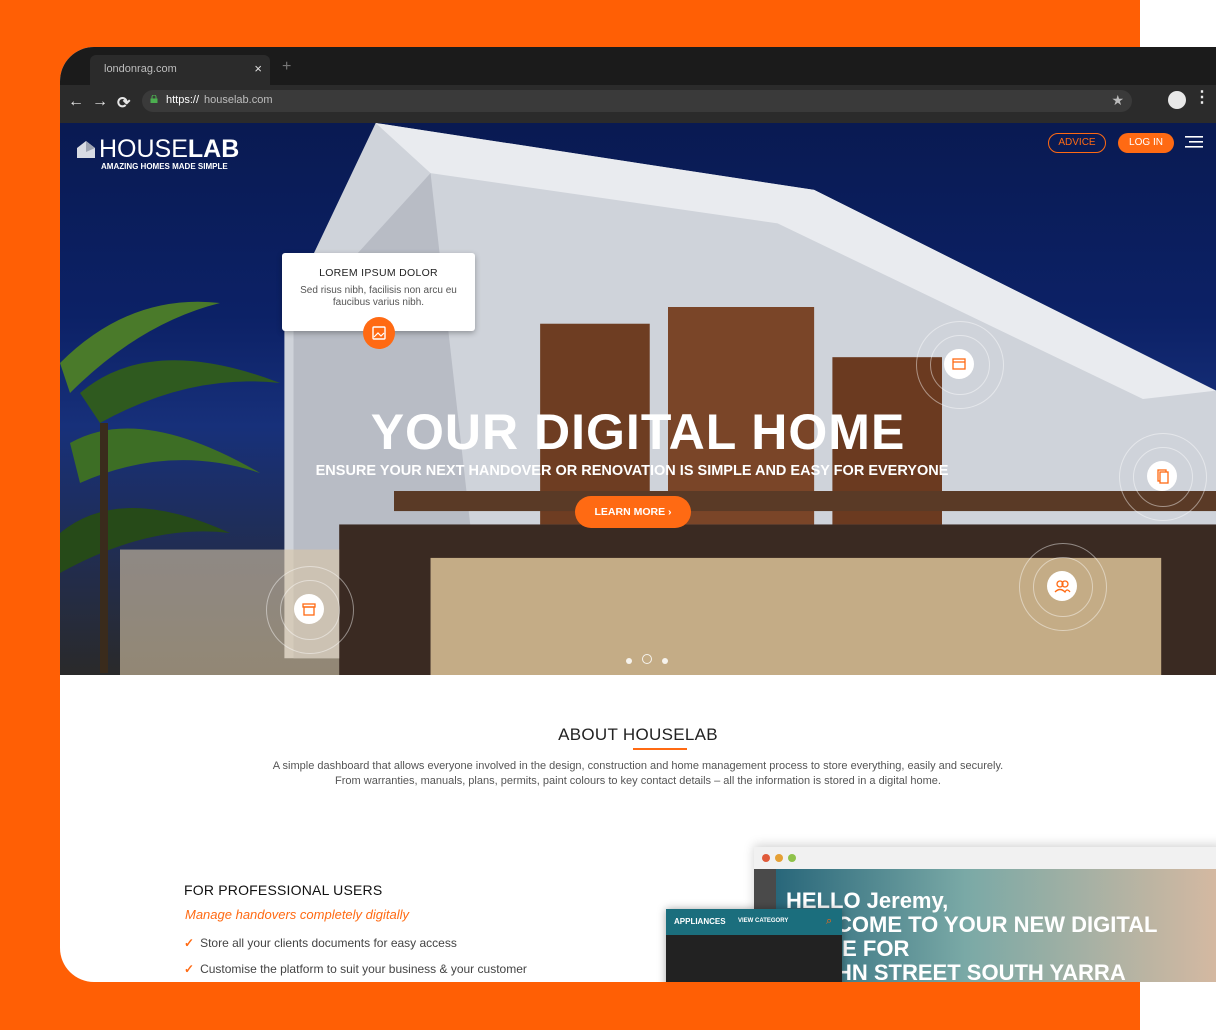 This screenshot has width=1216, height=1030. Describe the element at coordinates (1146, 143) in the screenshot. I see `login-button: LOG IN` at that location.